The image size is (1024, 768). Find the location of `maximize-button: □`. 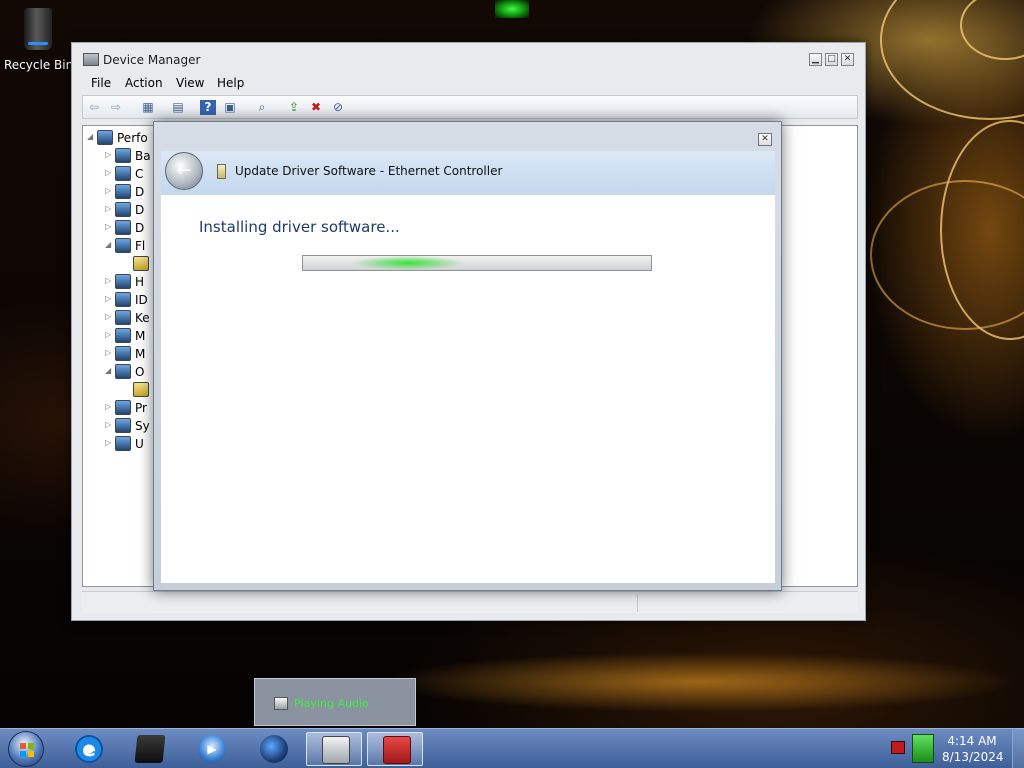

maximize-button: □ is located at coordinates (831, 59).